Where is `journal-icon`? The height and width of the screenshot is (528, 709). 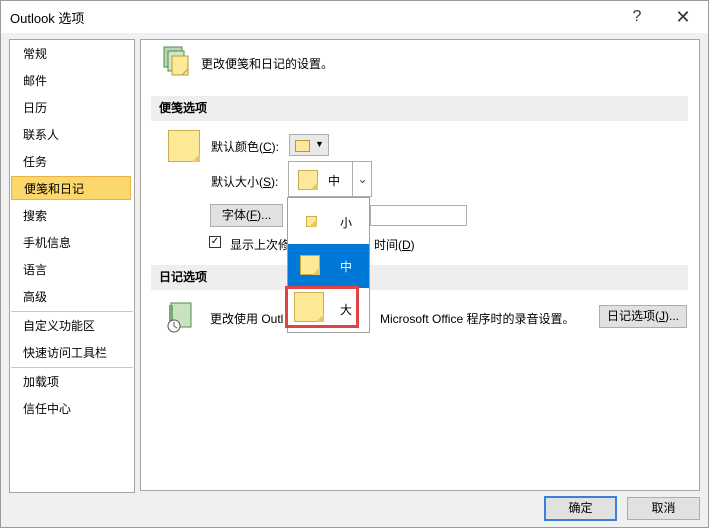
journal-icon is located at coordinates (180, 318).